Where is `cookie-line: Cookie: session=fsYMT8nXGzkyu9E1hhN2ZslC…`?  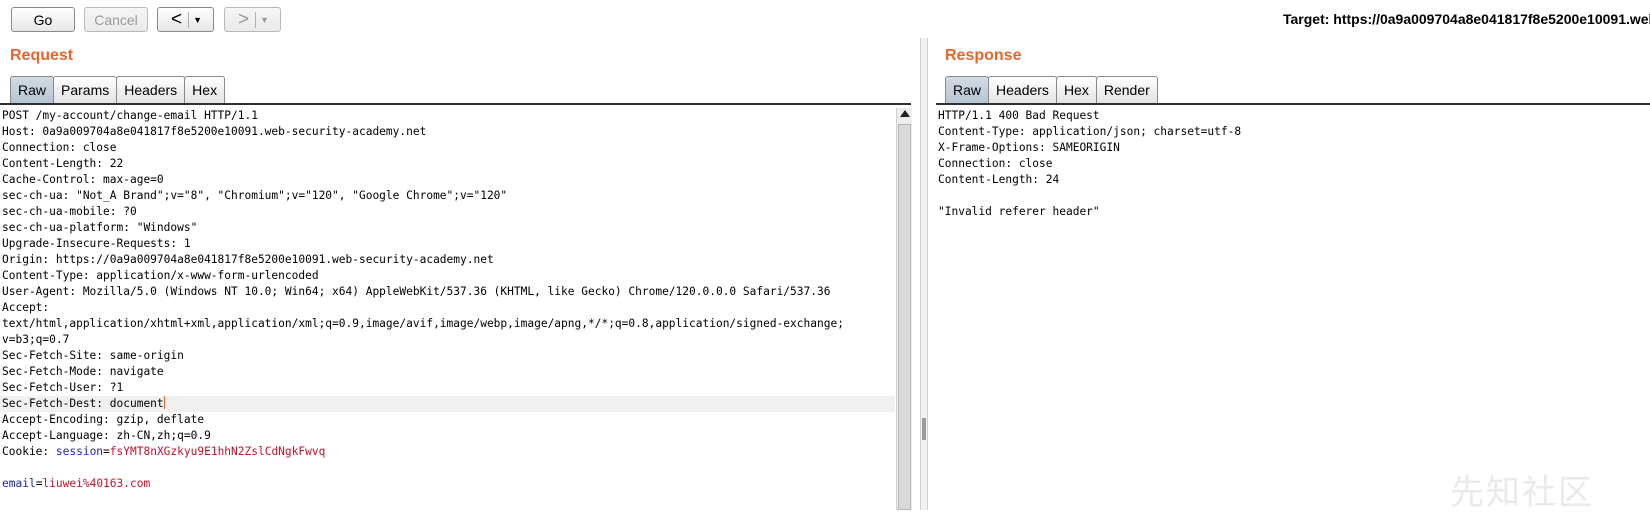 cookie-line: Cookie: session=fsYMT8nXGzkyu9E1hhN2ZslC… is located at coordinates (447, 452).